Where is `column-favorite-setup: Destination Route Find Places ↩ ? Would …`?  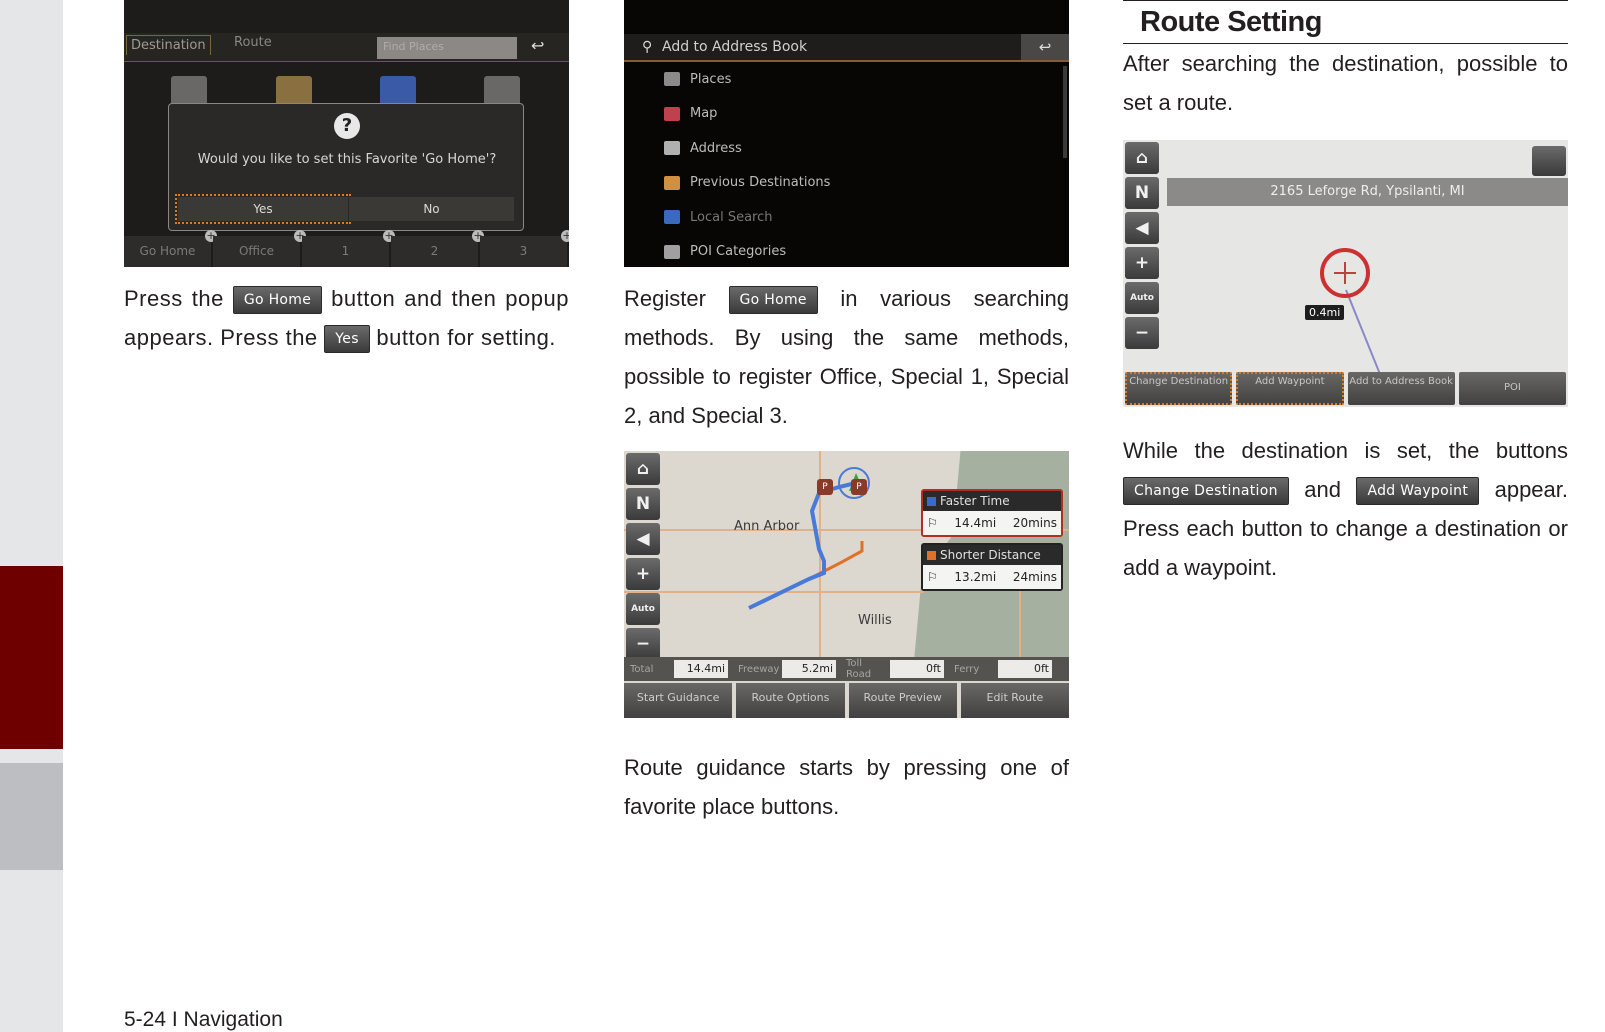 column-favorite-setup: Destination Route Find Places ↩ ? Would … is located at coordinates (346, 178).